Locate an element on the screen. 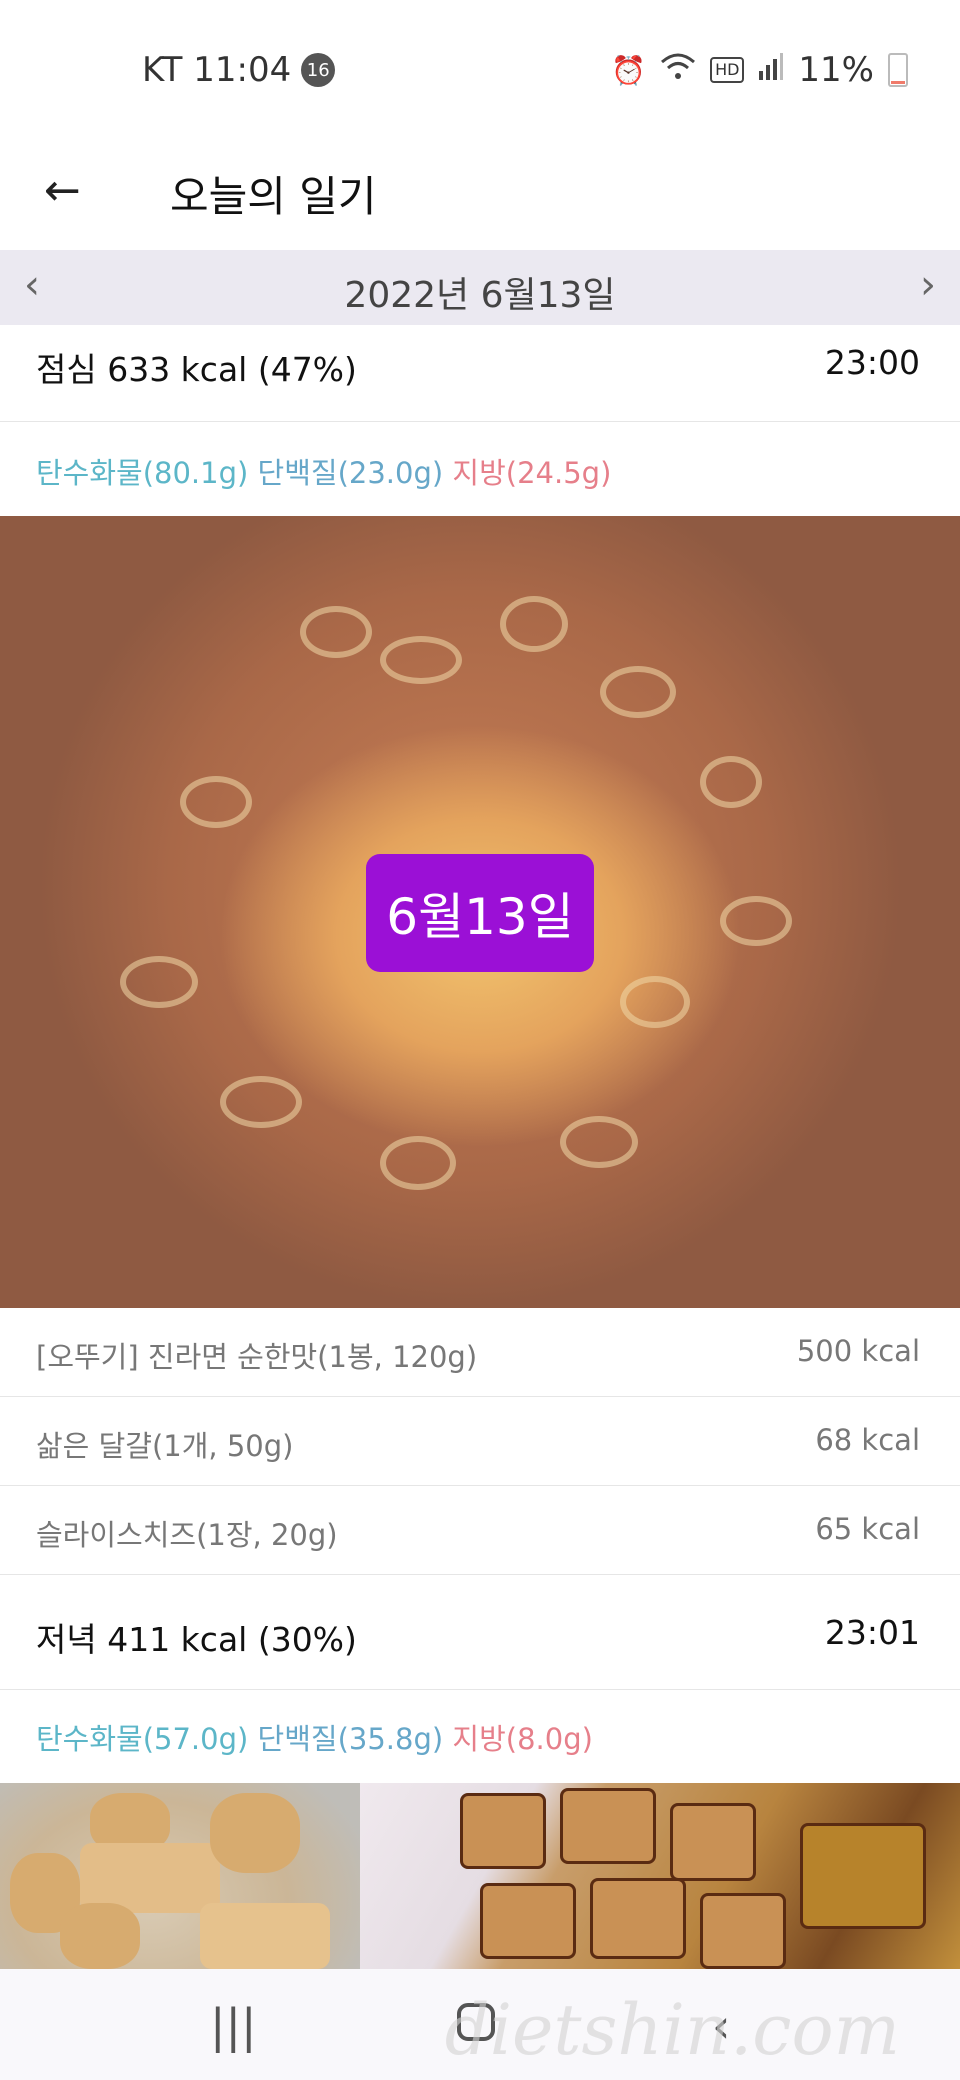 This screenshot has height=2080, width=960. status-left: KT 11:04 16 is located at coordinates (239, 70).